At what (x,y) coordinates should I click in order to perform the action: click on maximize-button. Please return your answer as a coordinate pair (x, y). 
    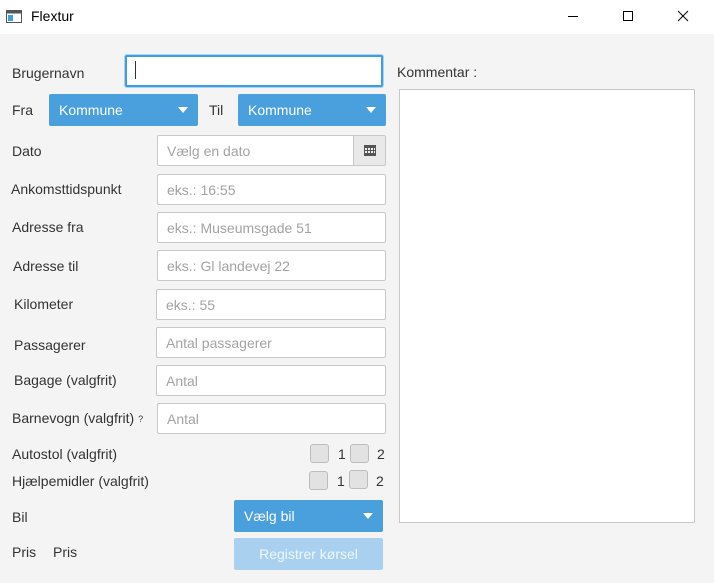
    Looking at the image, I should click on (628, 16).